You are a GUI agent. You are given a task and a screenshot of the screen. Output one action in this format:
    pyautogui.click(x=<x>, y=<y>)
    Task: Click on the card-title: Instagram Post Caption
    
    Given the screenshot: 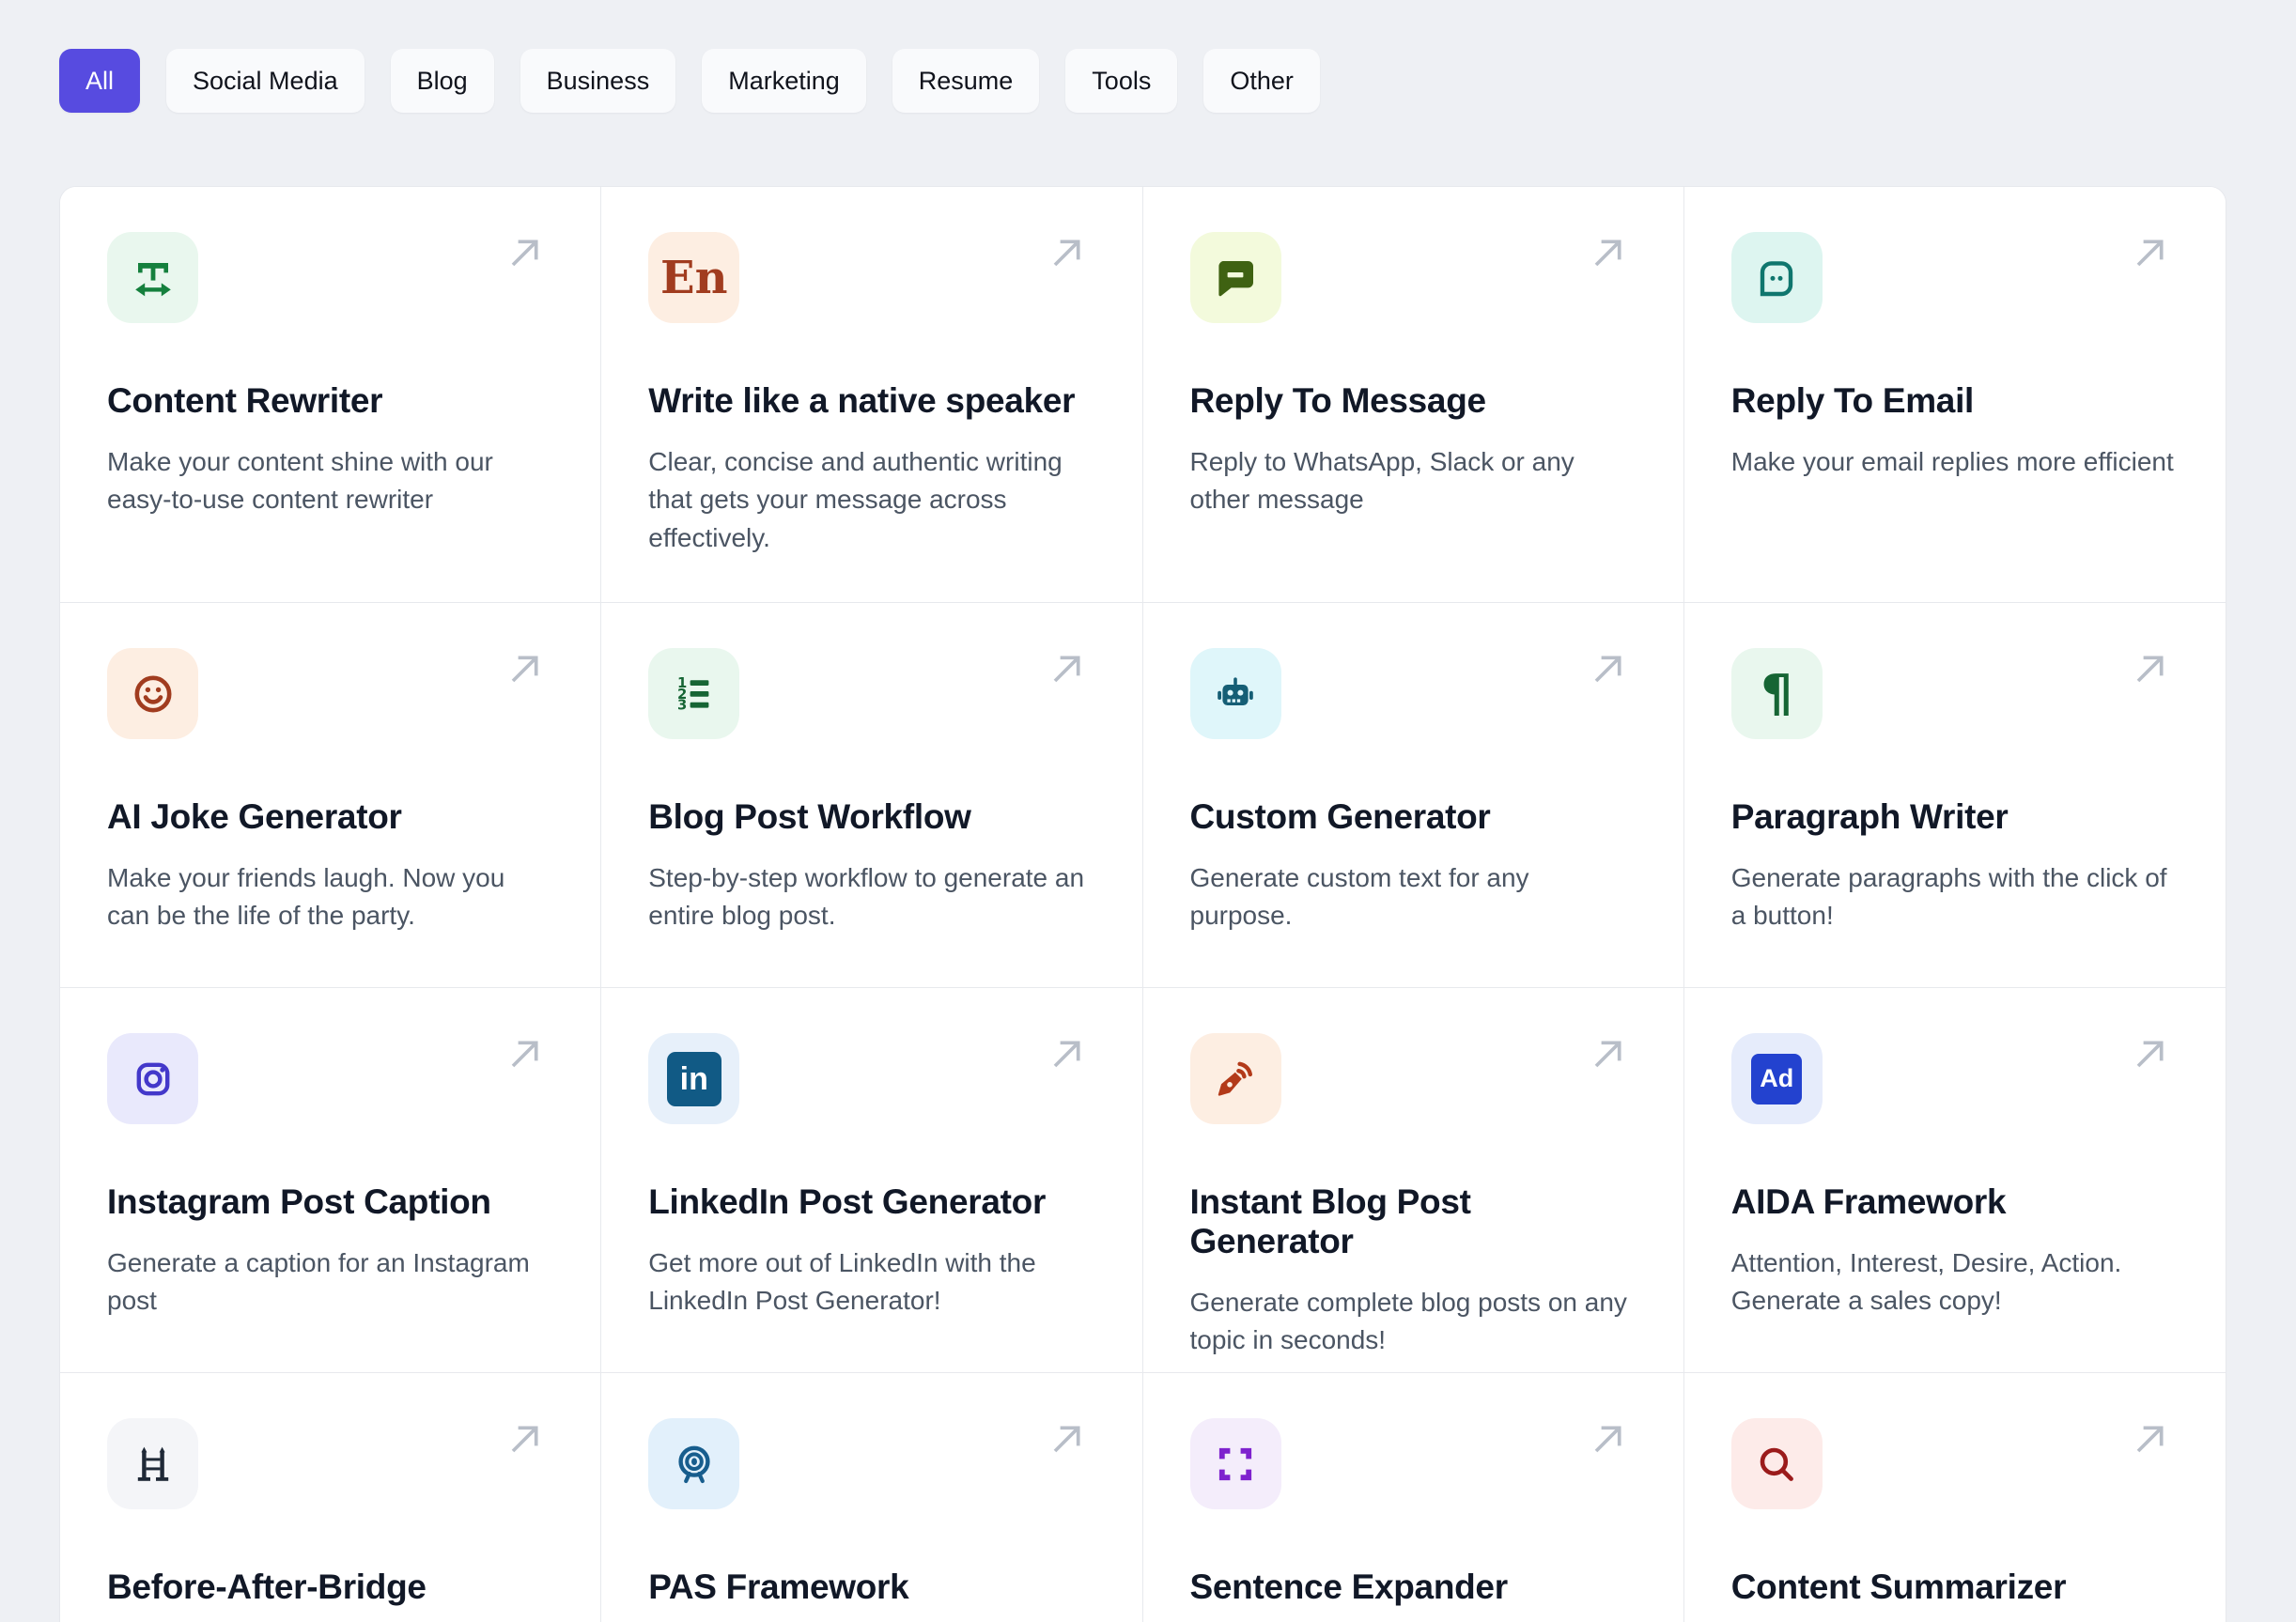 What is the action you would take?
    pyautogui.click(x=299, y=1201)
    